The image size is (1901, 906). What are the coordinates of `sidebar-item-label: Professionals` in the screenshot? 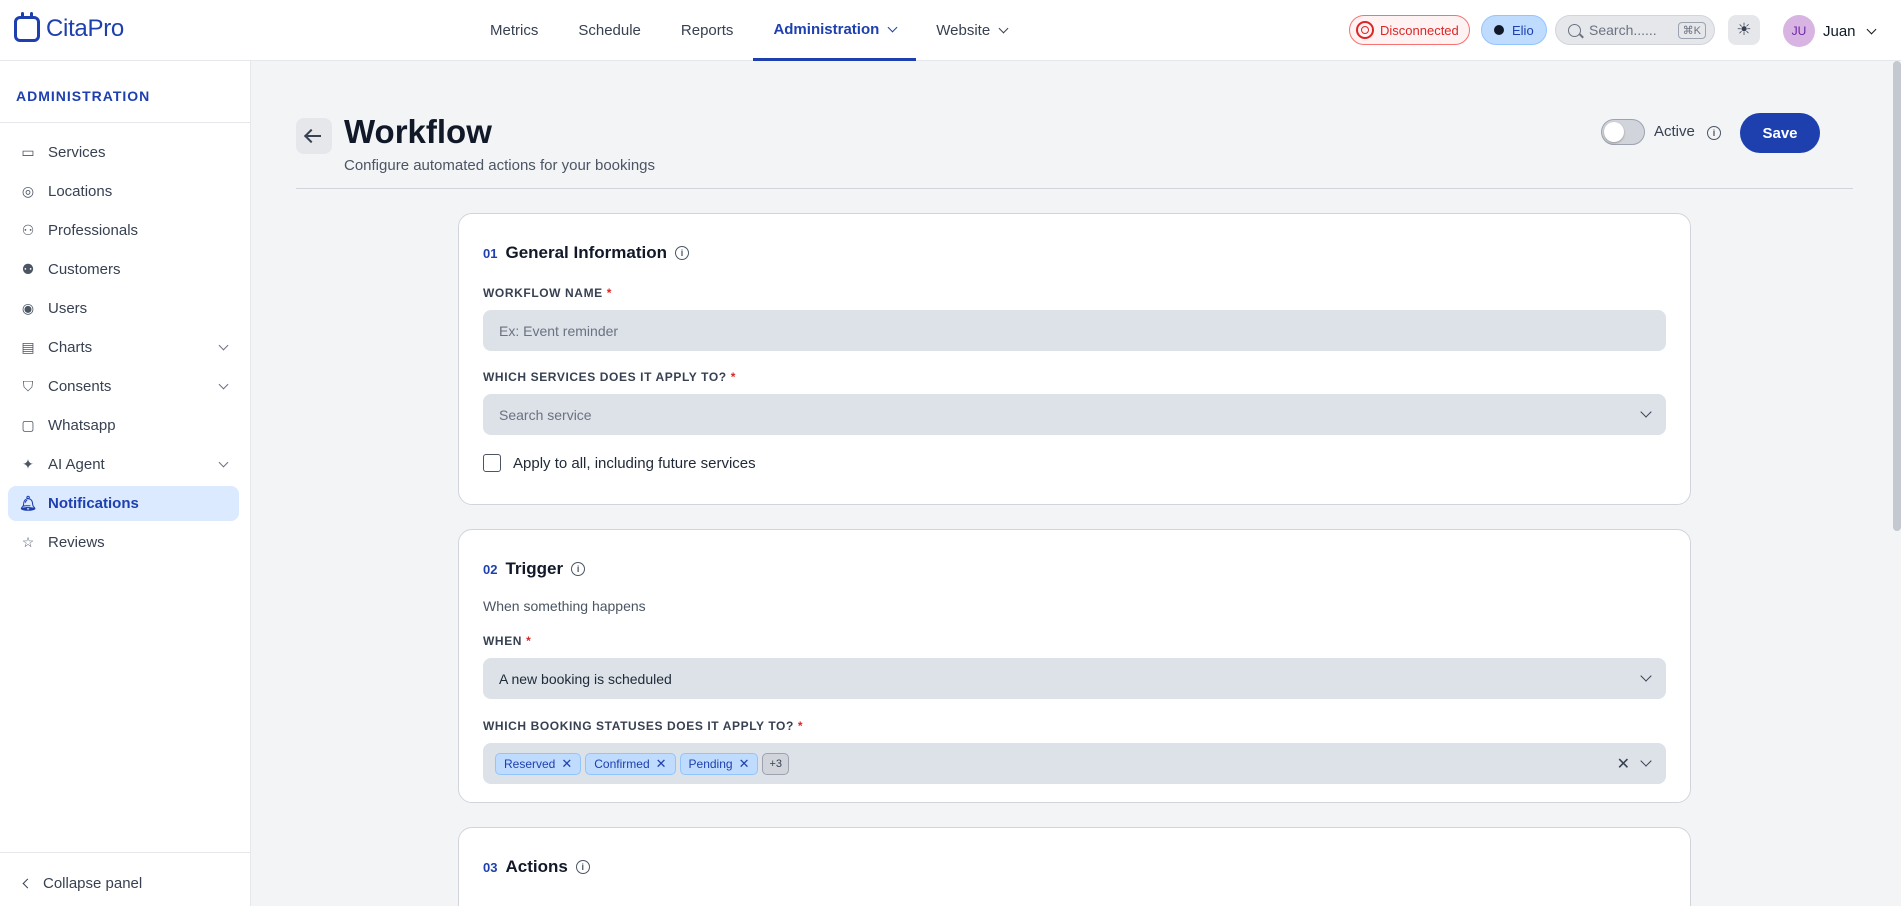 It's located at (93, 230).